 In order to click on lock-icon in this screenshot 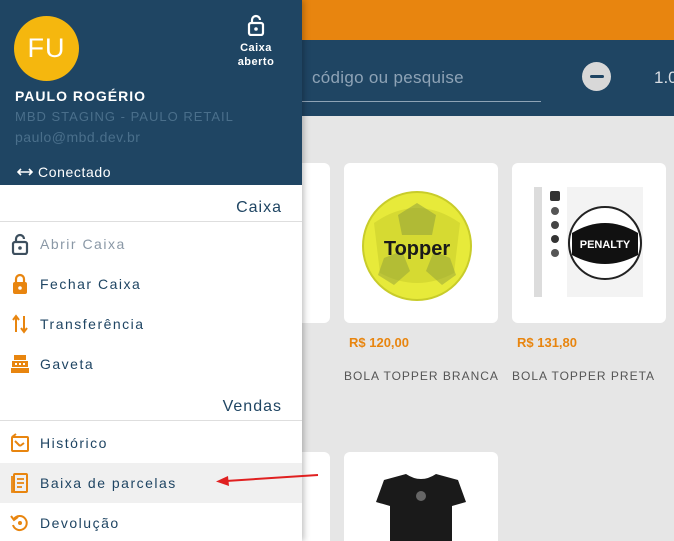, I will do `click(20, 283)`.